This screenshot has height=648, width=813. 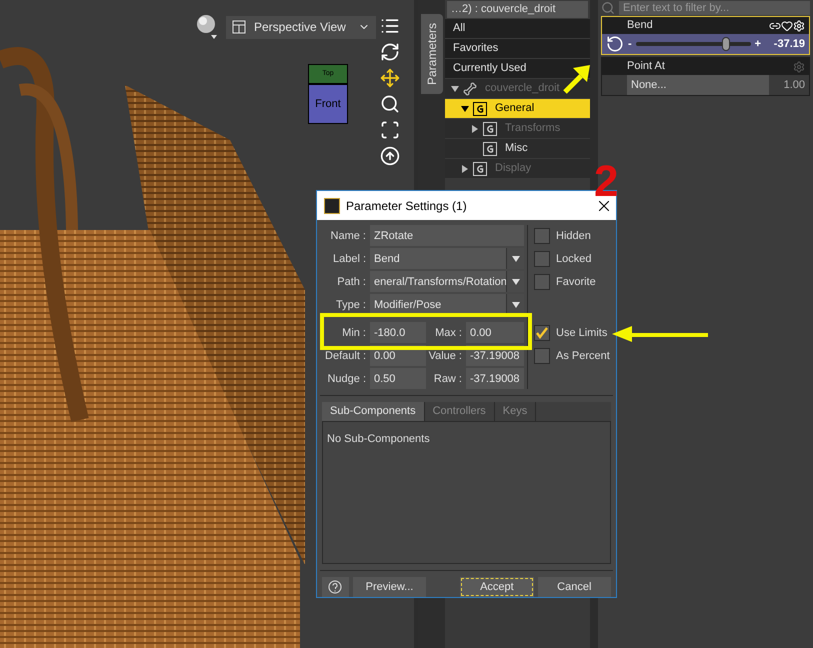 What do you see at coordinates (515, 411) in the screenshot?
I see `dialog-tab: Keys` at bounding box center [515, 411].